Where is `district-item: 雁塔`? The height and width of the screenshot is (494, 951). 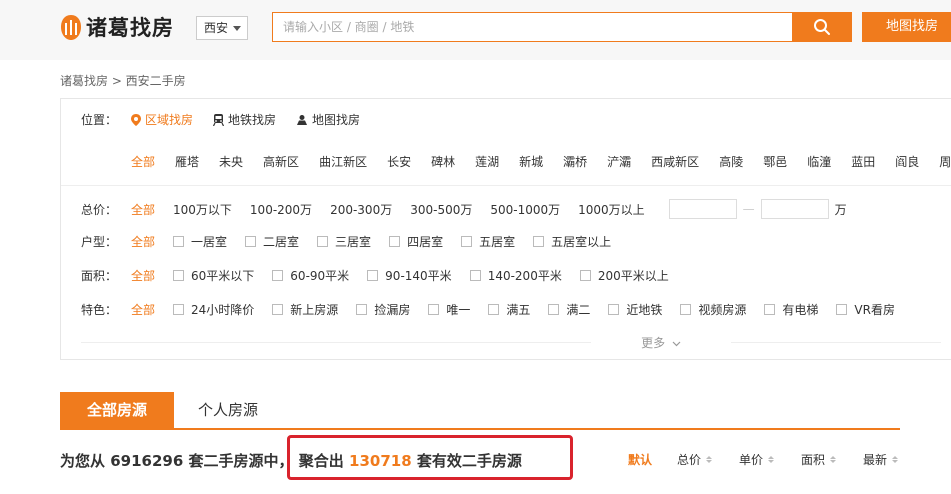 district-item: 雁塔 is located at coordinates (187, 161).